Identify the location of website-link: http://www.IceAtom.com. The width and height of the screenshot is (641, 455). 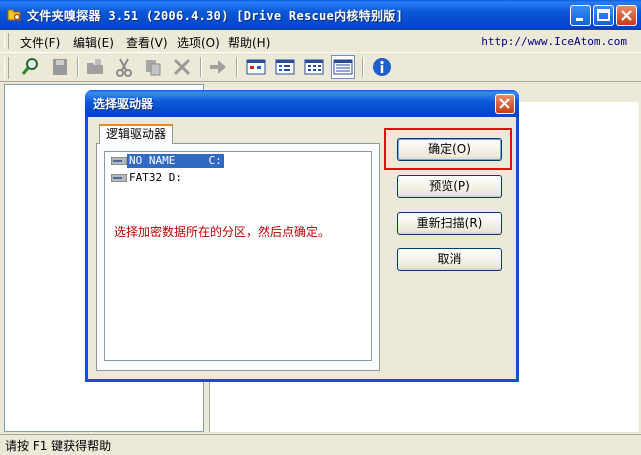
(554, 41).